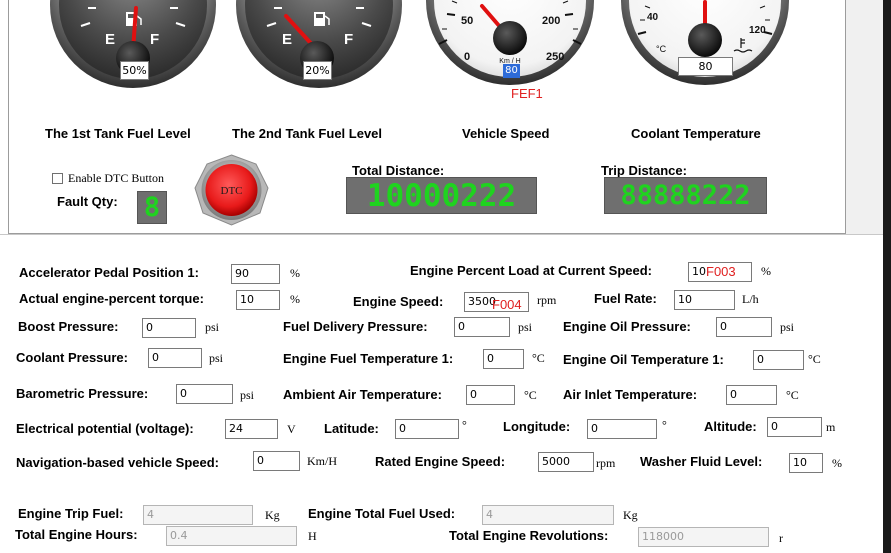 The height and width of the screenshot is (553, 891). Describe the element at coordinates (87, 201) in the screenshot. I see `fault-qty-label: Fault Qty:` at that location.